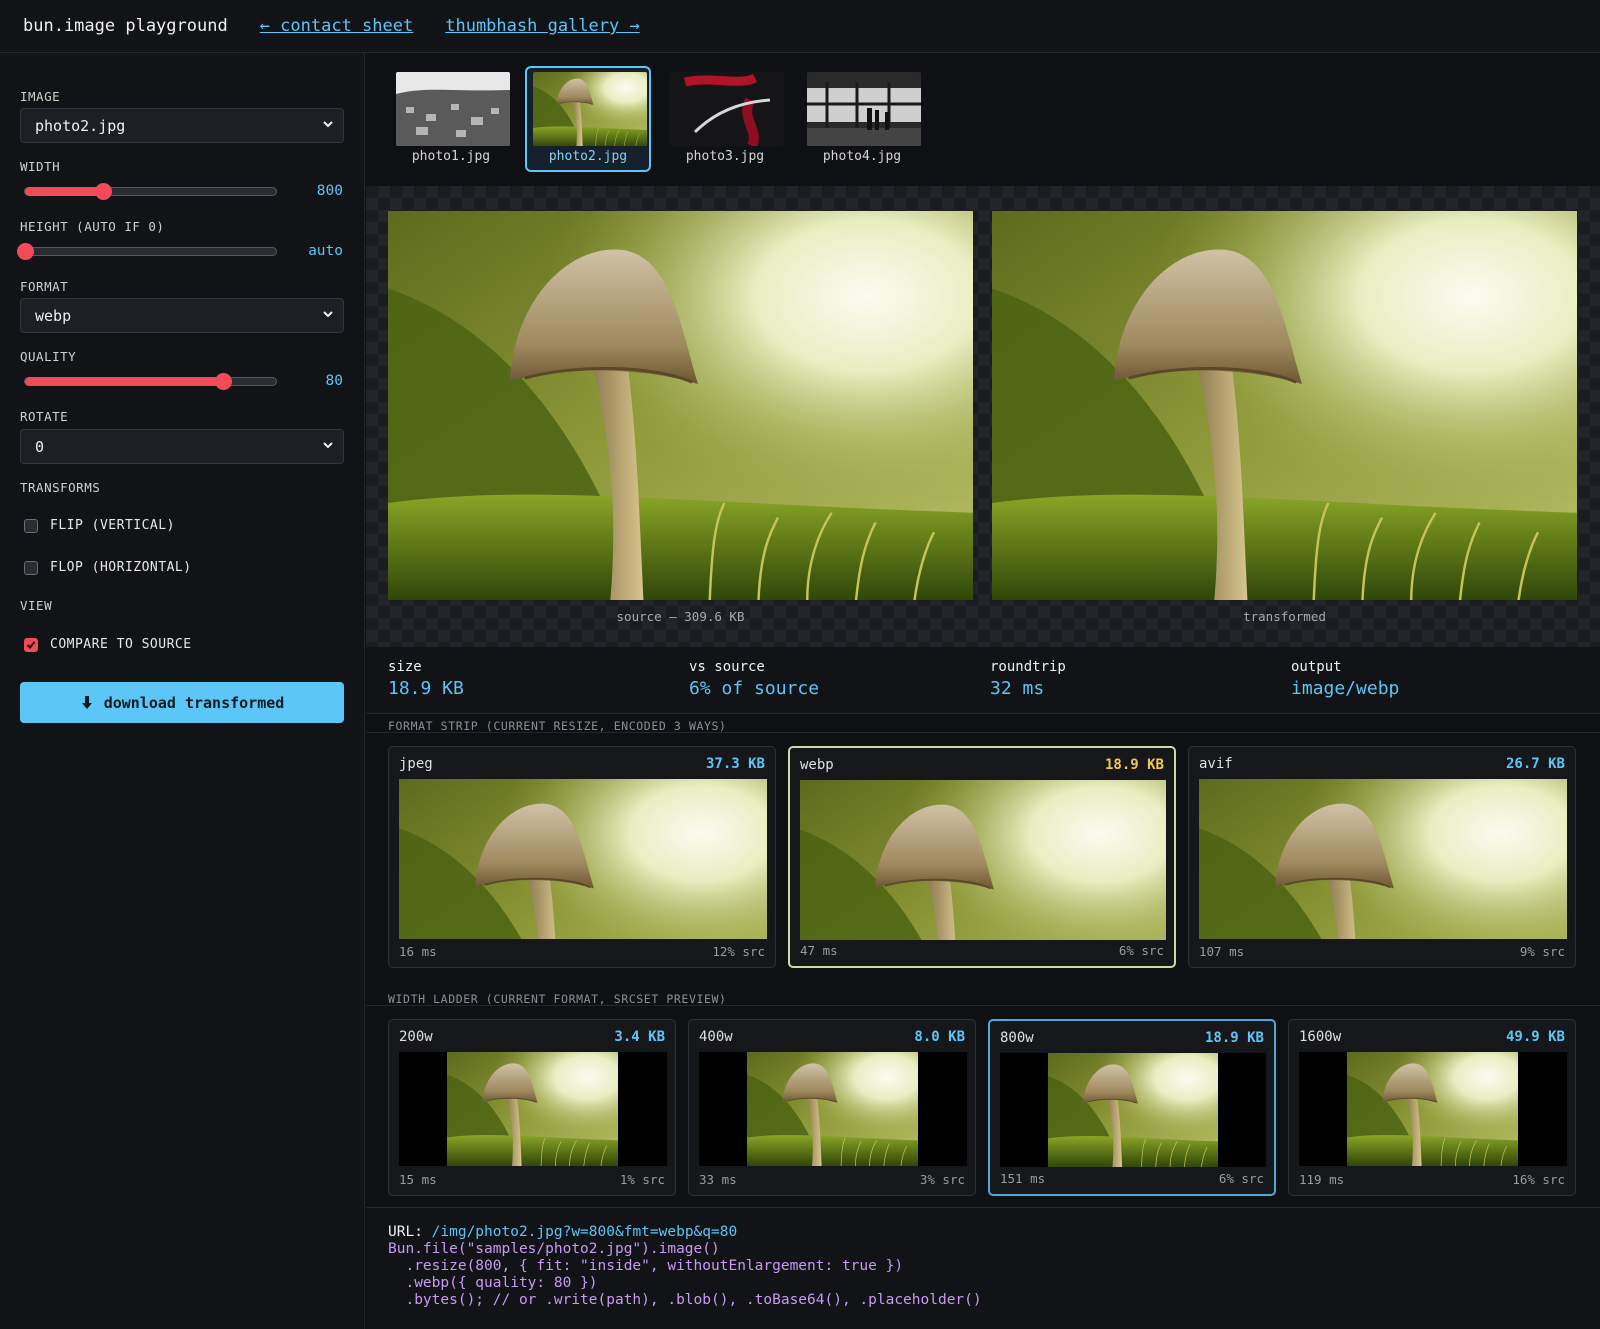 Image resolution: width=1600 pixels, height=1329 pixels. What do you see at coordinates (25, 251) in the screenshot?
I see `height-slider-thumb` at bounding box center [25, 251].